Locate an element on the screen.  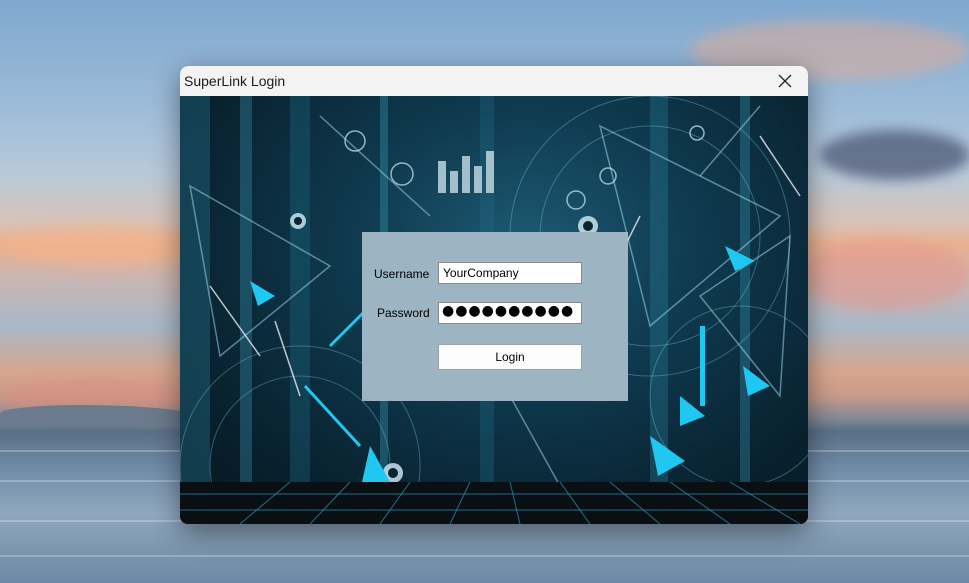
title-bar: SuperLink Login is located at coordinates (494, 81).